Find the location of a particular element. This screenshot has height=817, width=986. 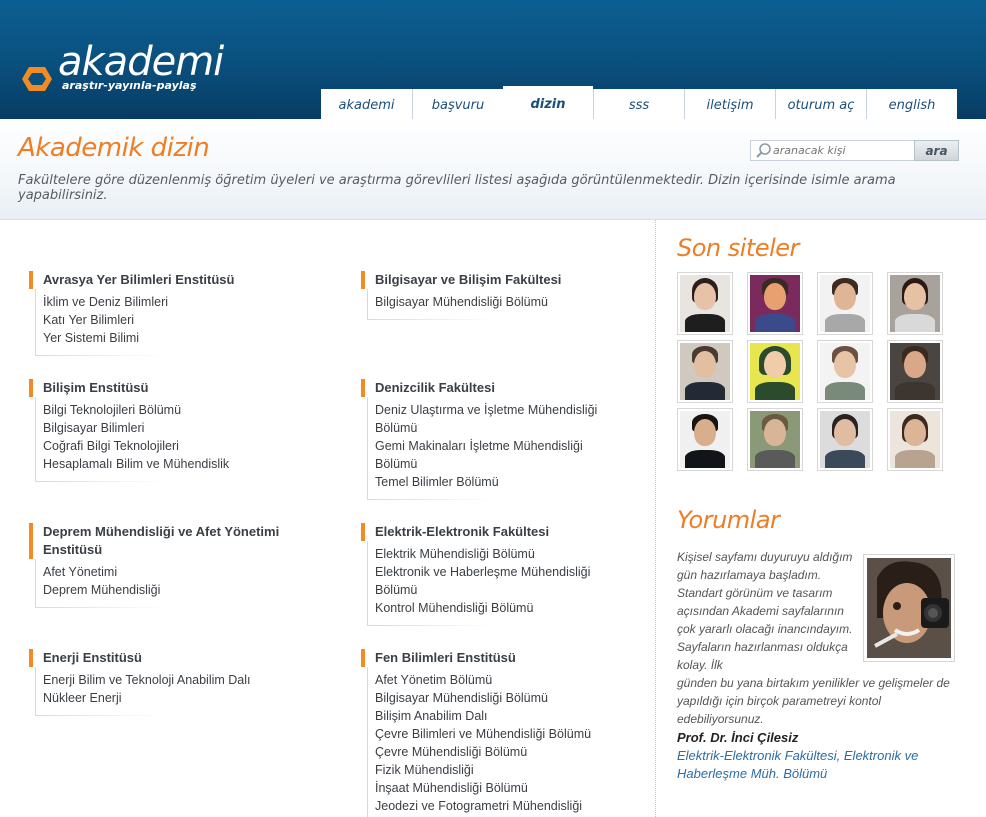

faculty-title: Denizcilik Fakültesi is located at coordinates (435, 388).